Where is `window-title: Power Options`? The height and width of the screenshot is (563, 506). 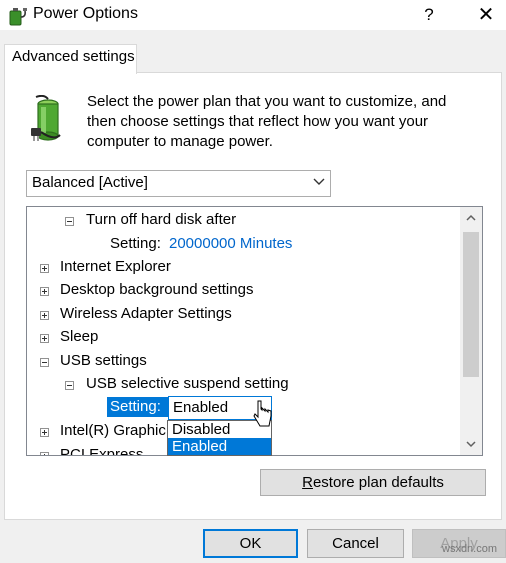 window-title: Power Options is located at coordinates (85, 13).